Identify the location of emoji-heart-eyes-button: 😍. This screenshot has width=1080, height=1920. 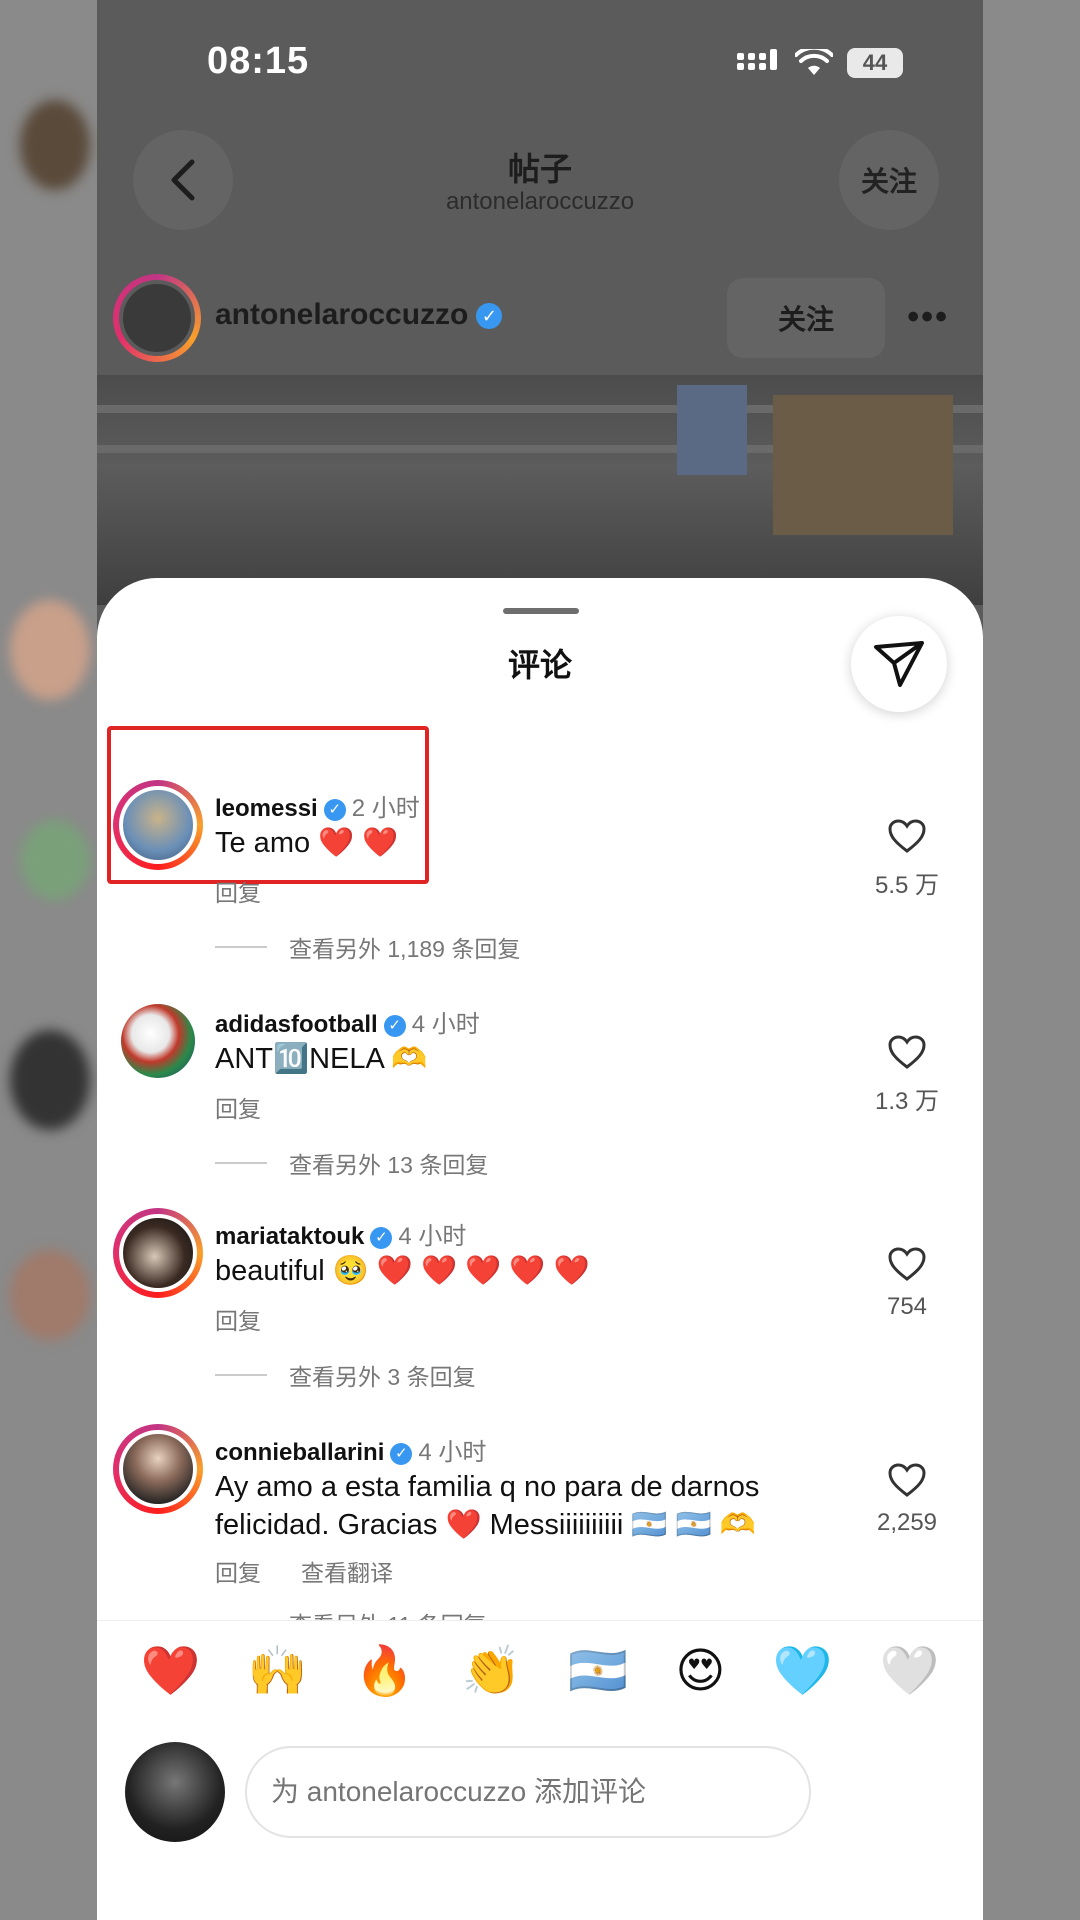
(700, 1671).